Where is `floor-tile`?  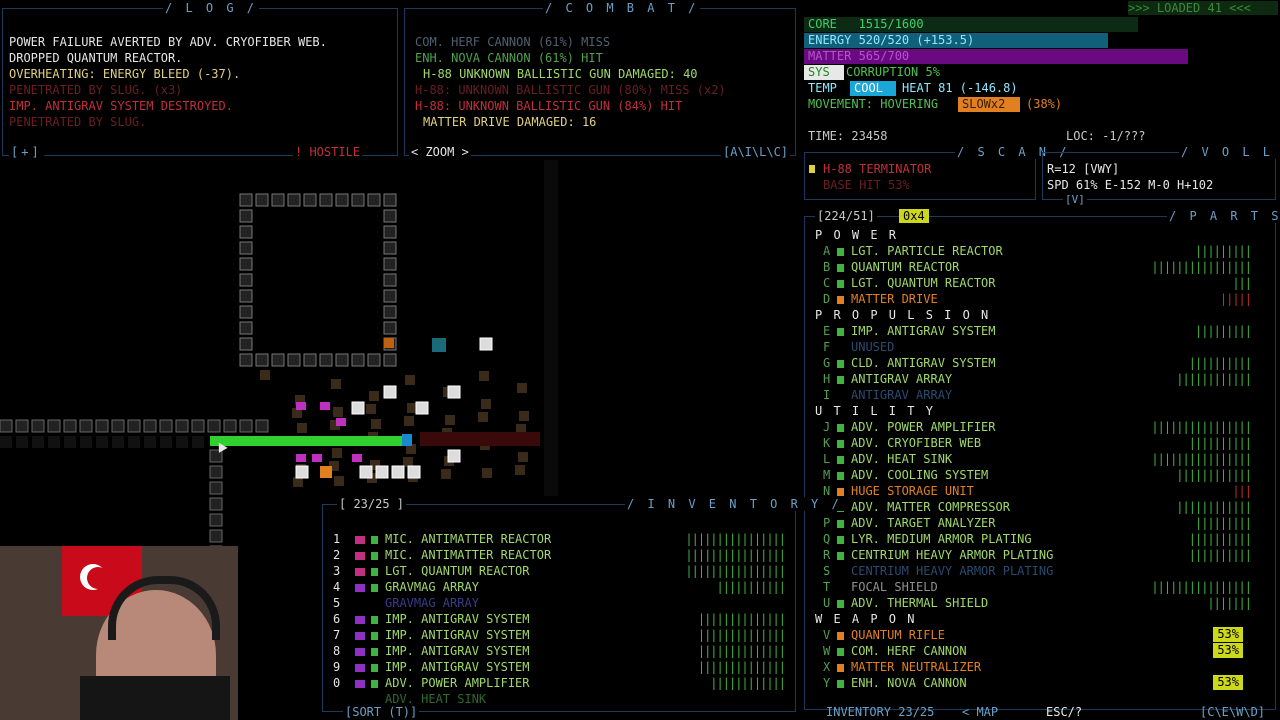
floor-tile is located at coordinates (118, 442).